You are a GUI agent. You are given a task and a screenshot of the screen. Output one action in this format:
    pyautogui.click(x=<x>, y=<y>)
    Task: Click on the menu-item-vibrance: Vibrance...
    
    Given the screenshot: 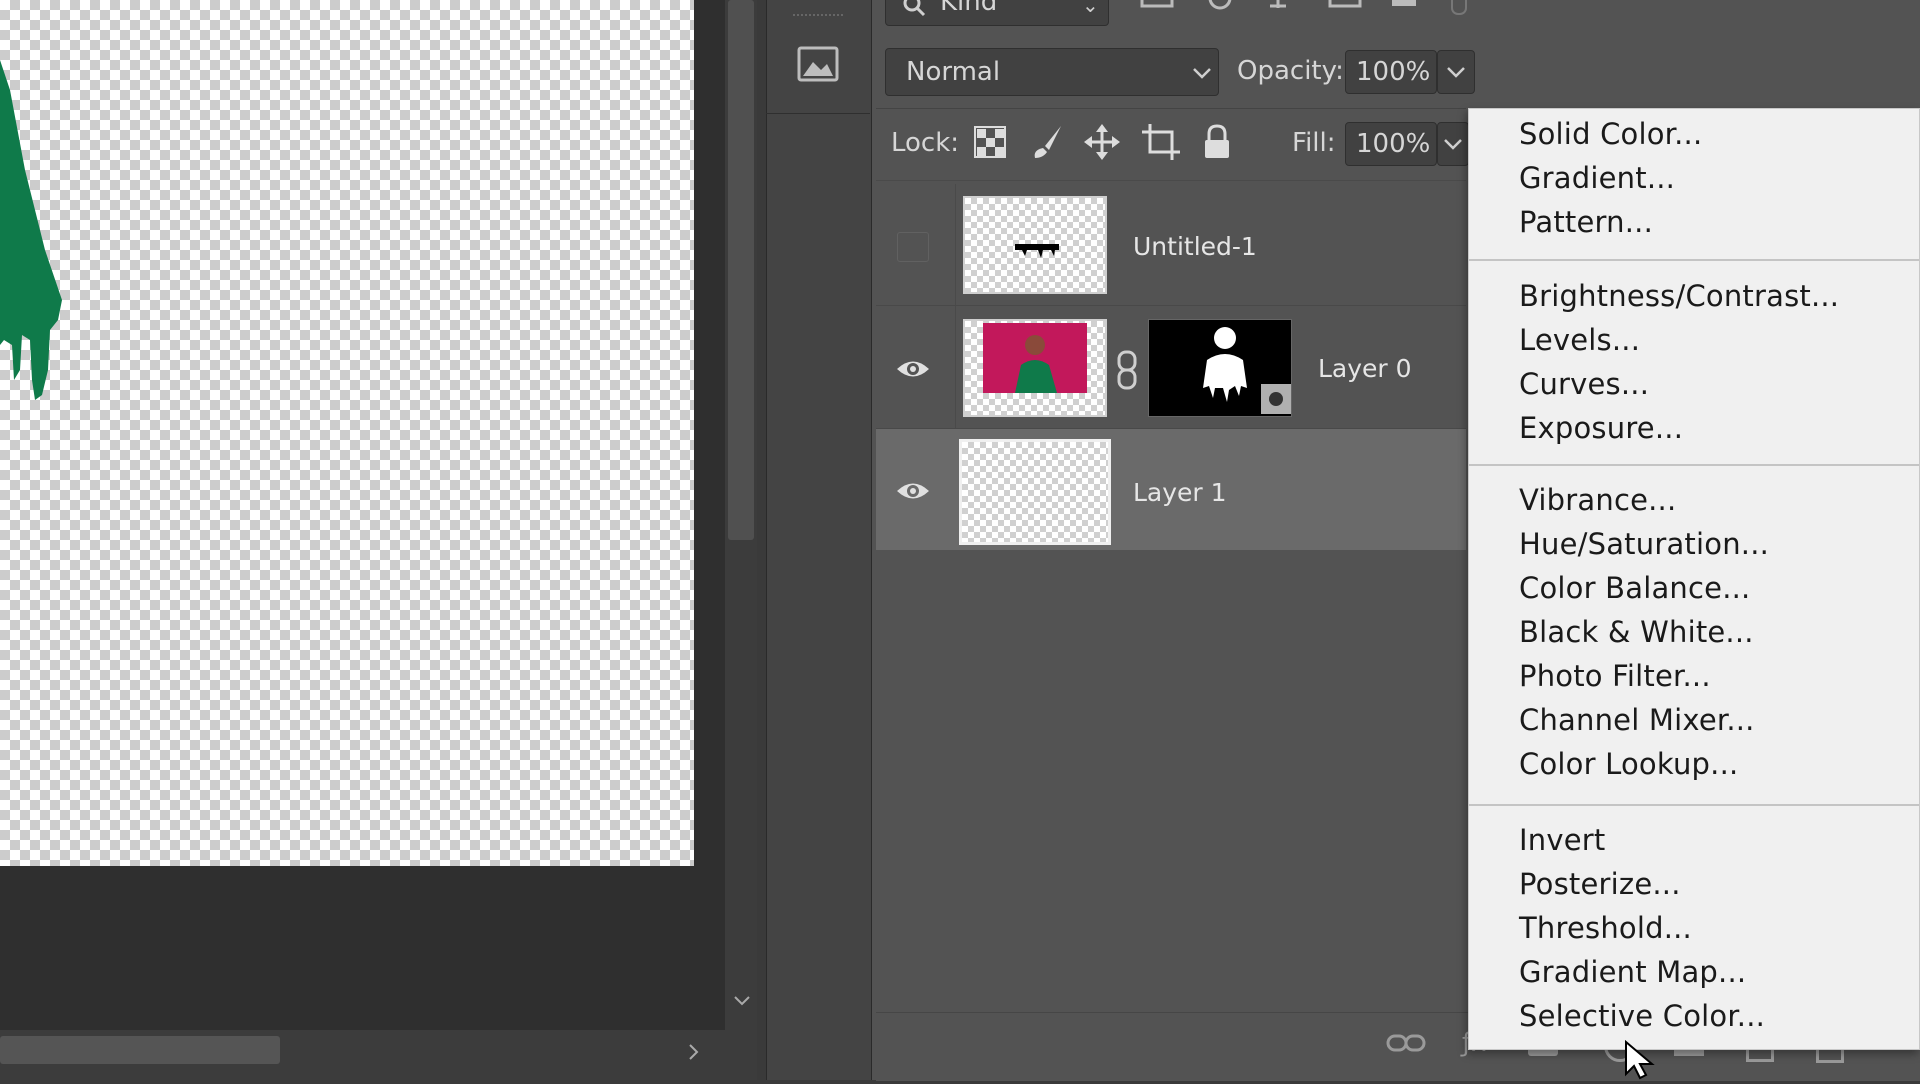 What is the action you would take?
    pyautogui.click(x=1597, y=500)
    